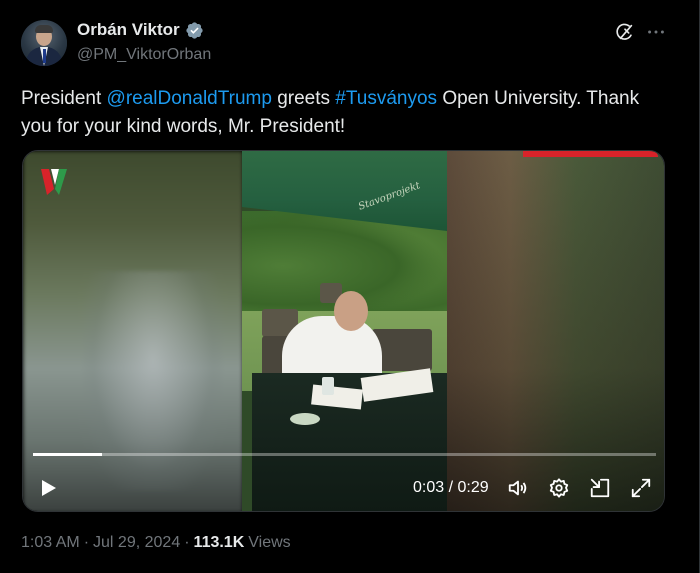 The height and width of the screenshot is (573, 700). What do you see at coordinates (303, 98) in the screenshot?
I see `tweet-text-segment: greets` at bounding box center [303, 98].